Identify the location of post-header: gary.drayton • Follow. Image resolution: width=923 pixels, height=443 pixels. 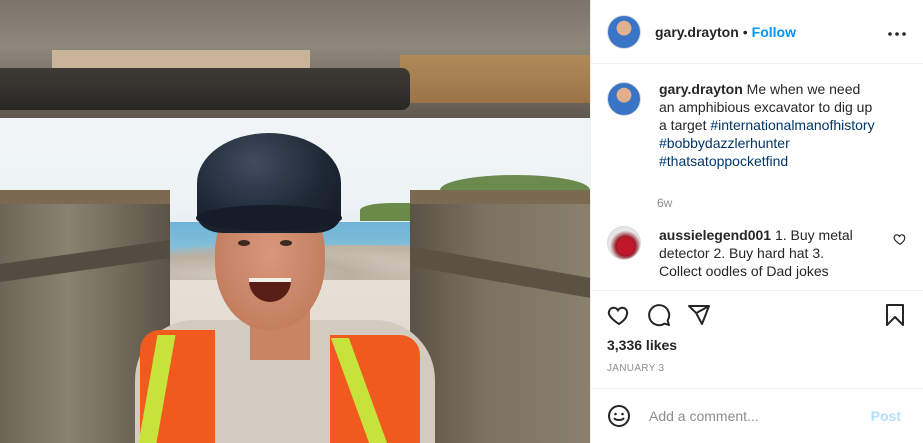
(757, 32).